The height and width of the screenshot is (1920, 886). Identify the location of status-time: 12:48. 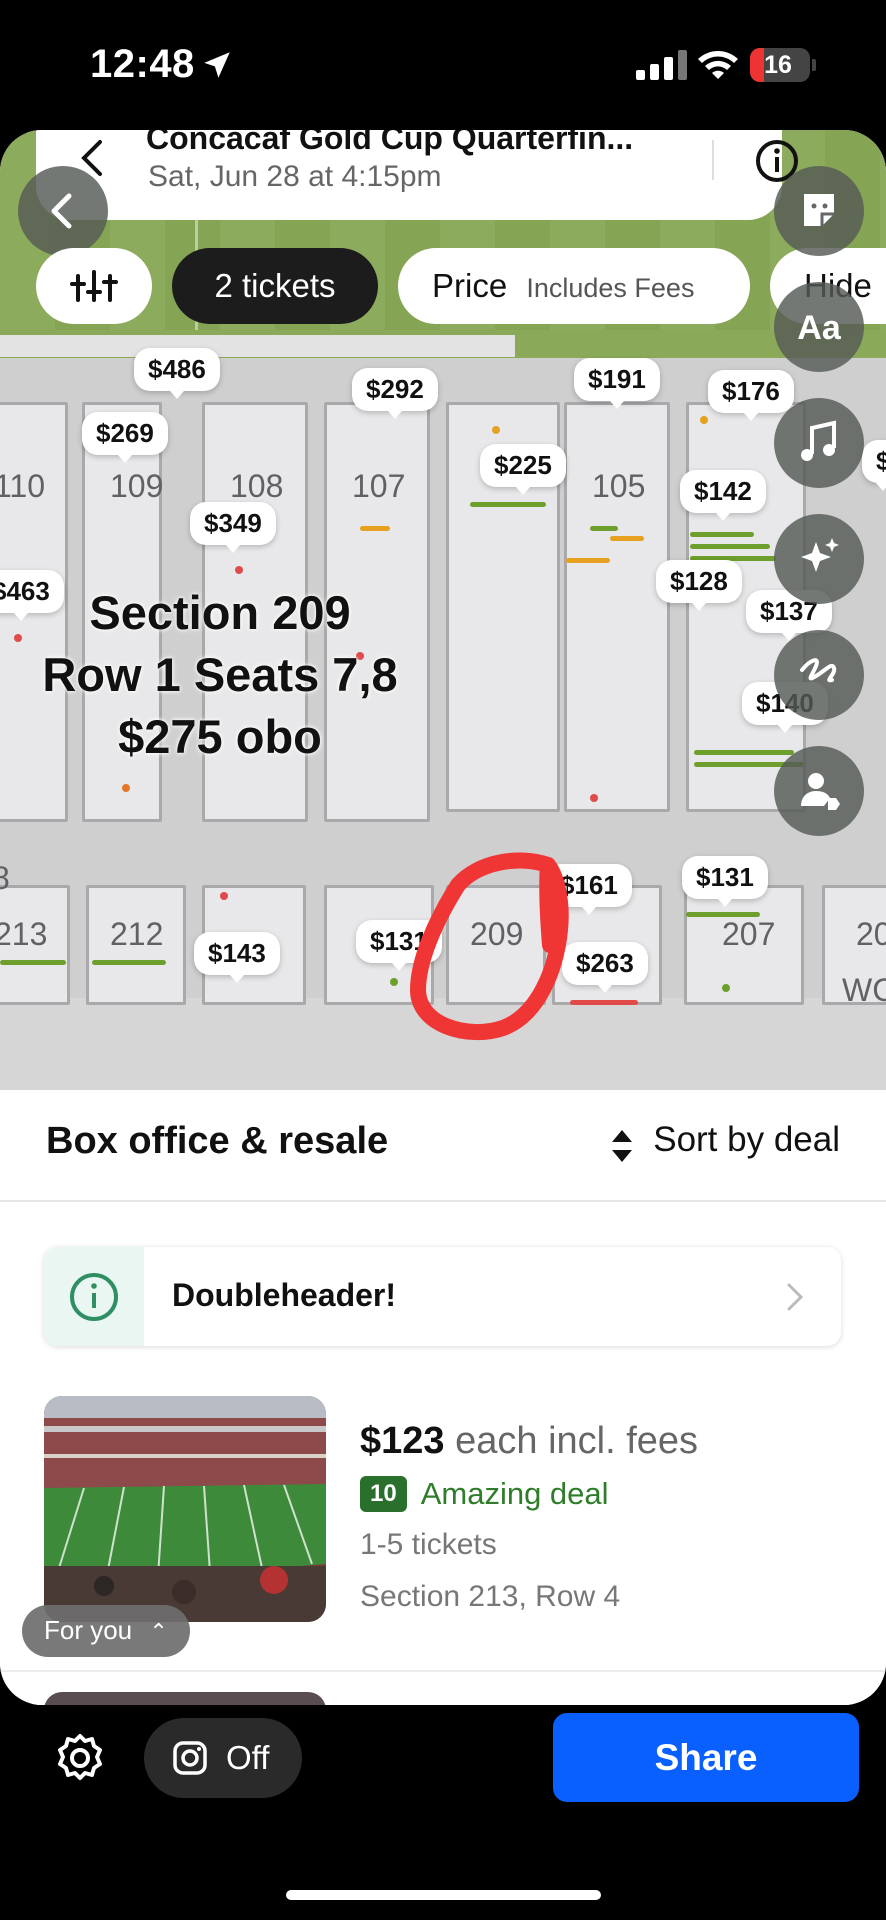
(142, 64).